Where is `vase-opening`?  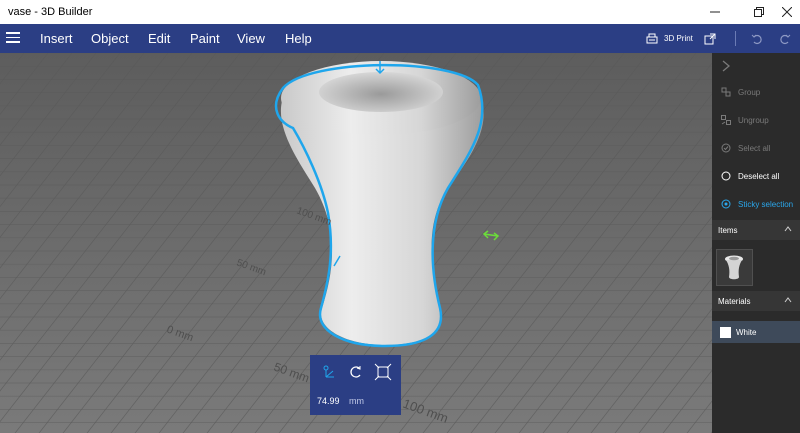
vase-opening is located at coordinates (381, 92).